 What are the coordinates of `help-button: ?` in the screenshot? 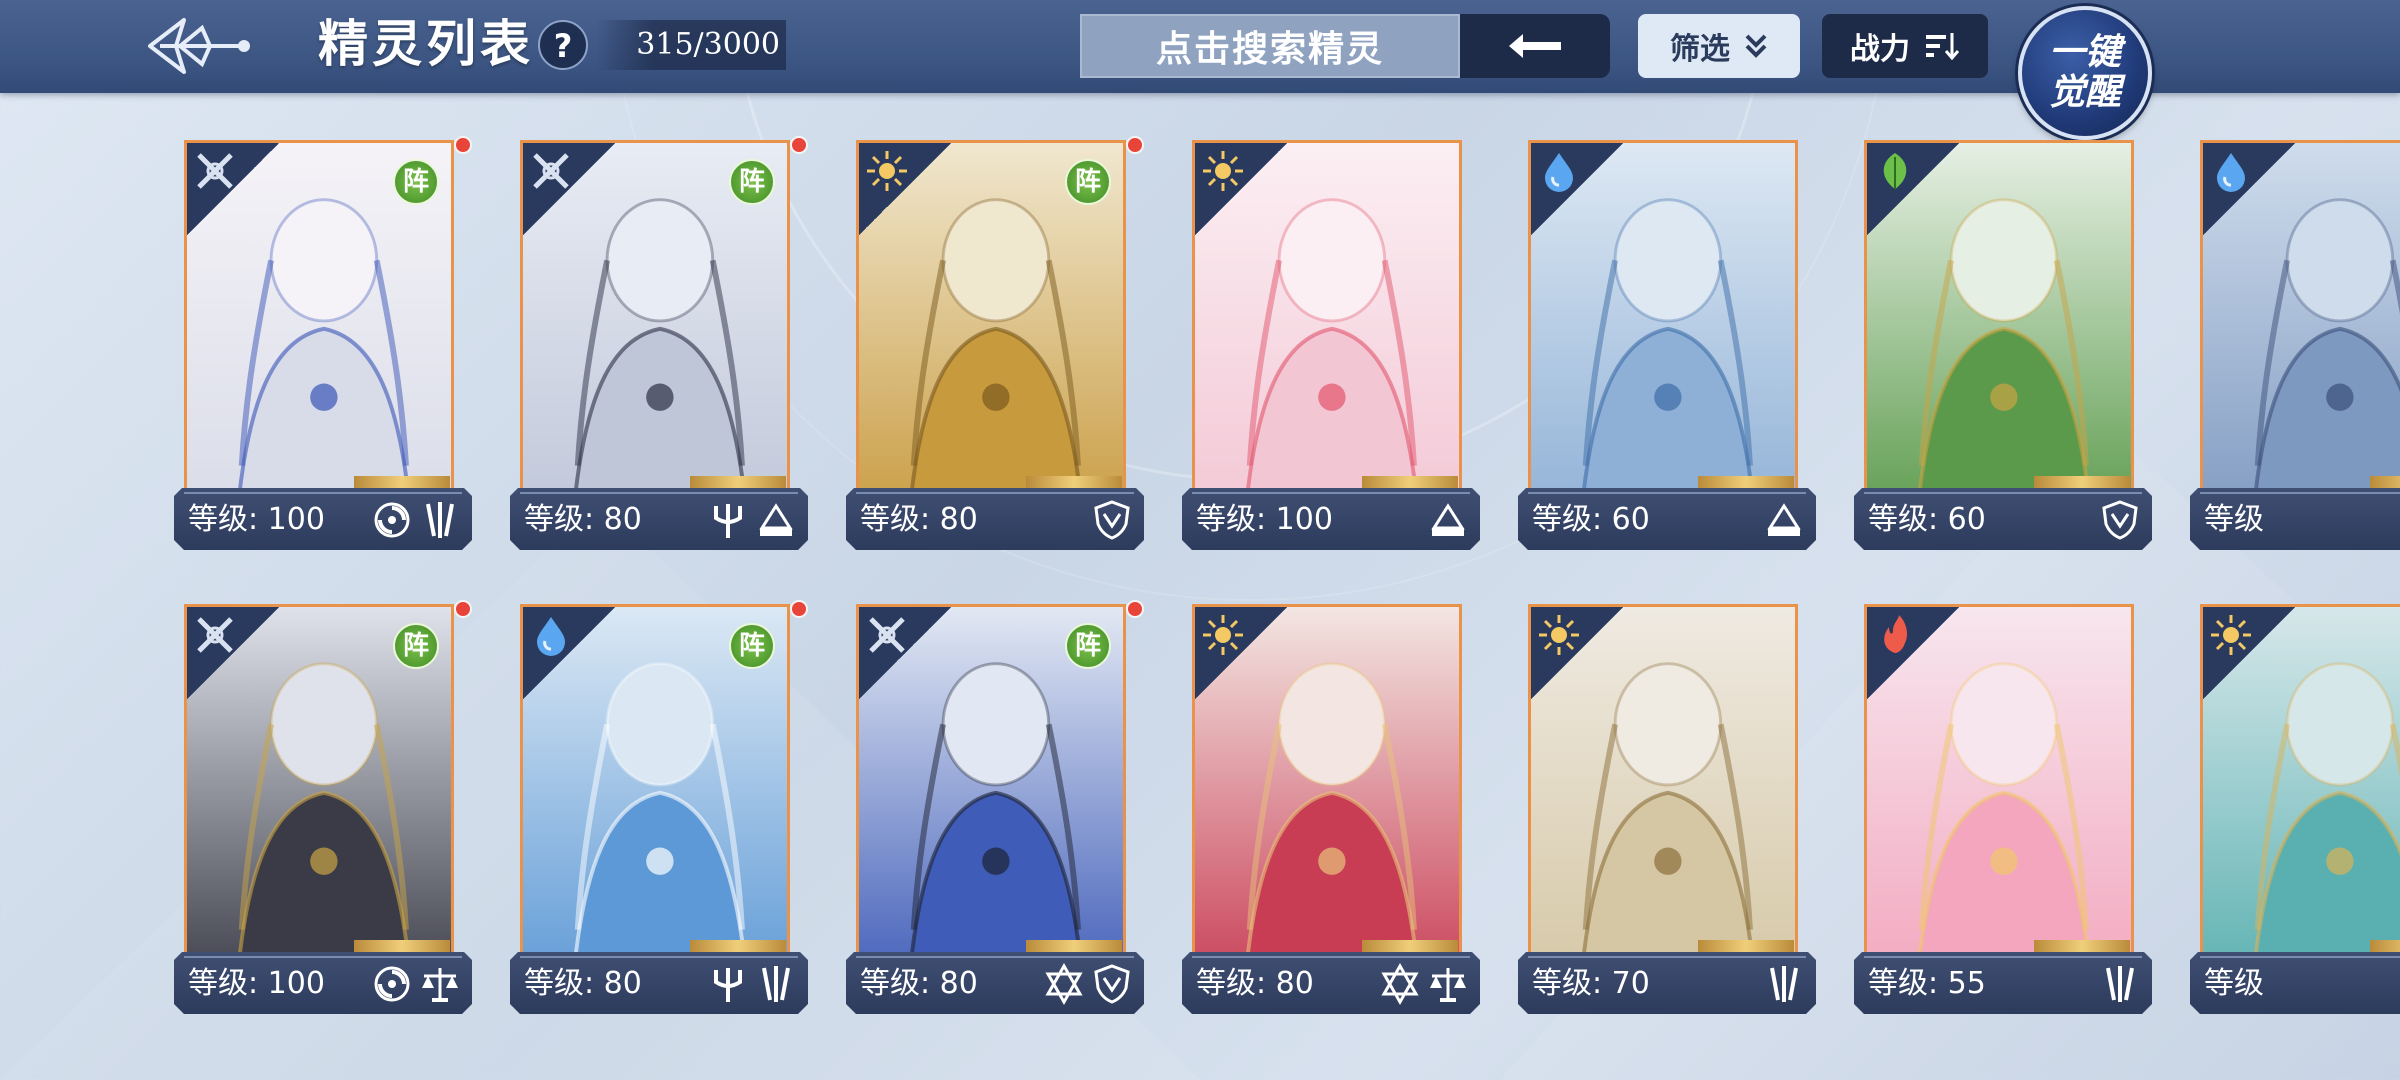 It's located at (563, 45).